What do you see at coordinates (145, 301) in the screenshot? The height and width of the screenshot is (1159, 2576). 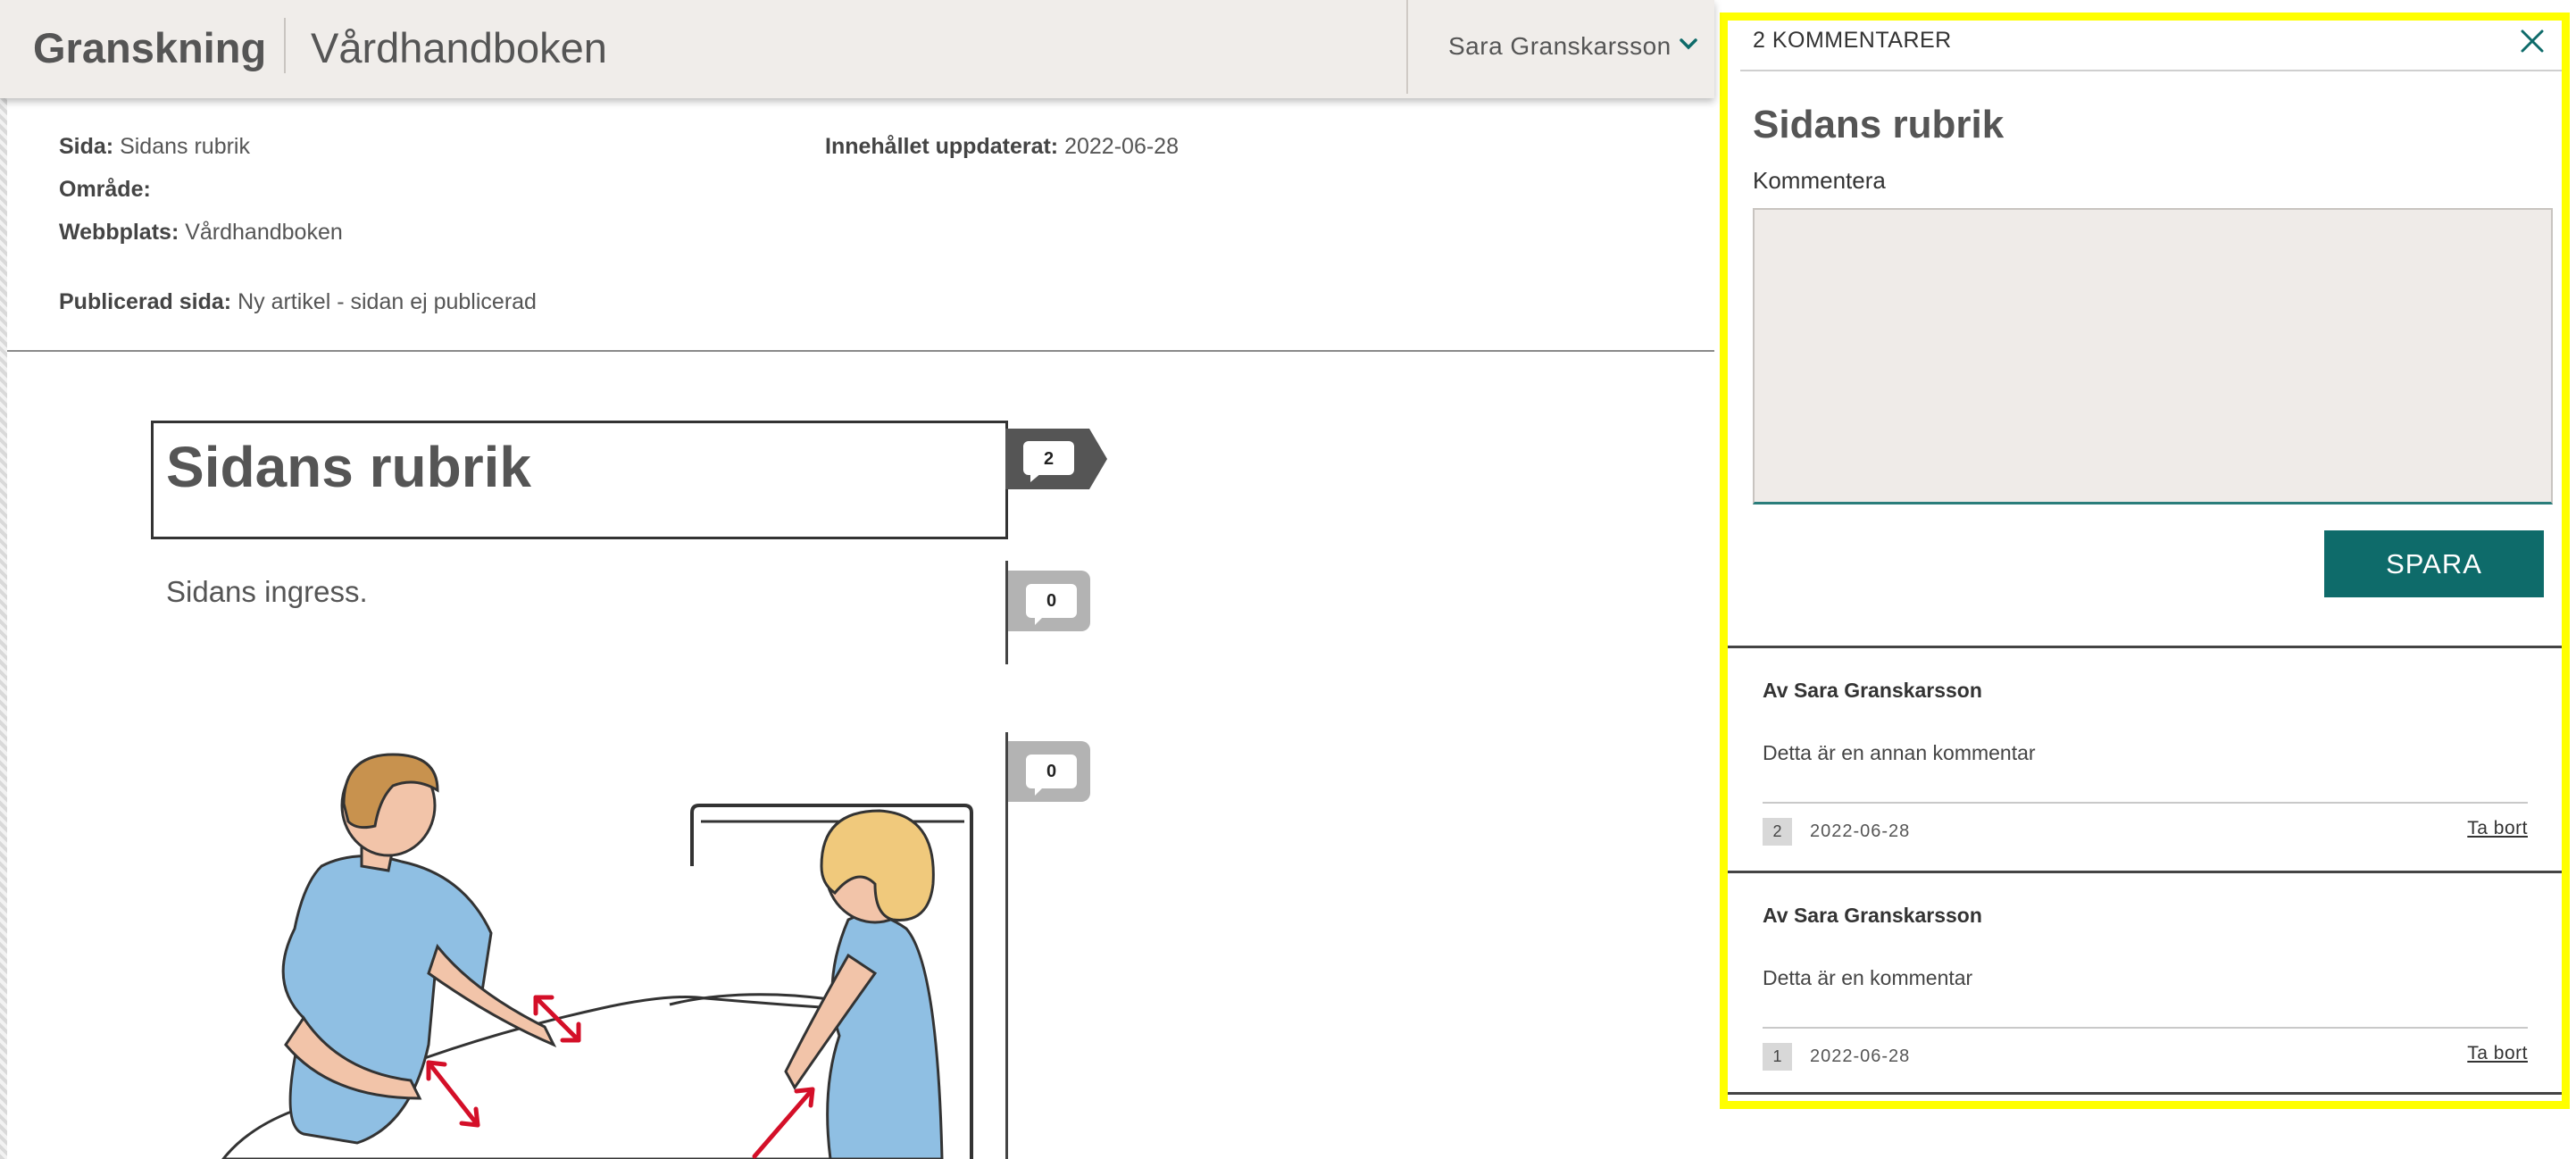 I see `meta-published-label: Publicerad sida:` at bounding box center [145, 301].